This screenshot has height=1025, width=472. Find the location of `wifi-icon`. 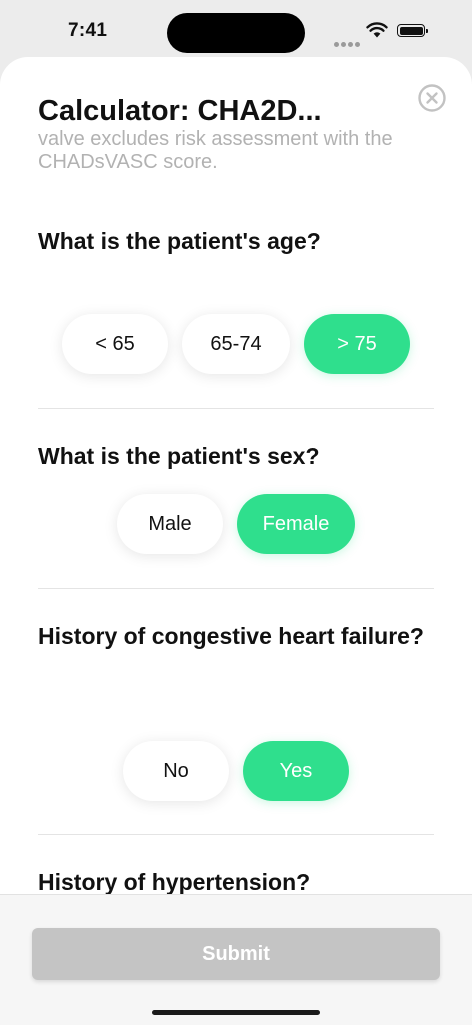

wifi-icon is located at coordinates (377, 30).